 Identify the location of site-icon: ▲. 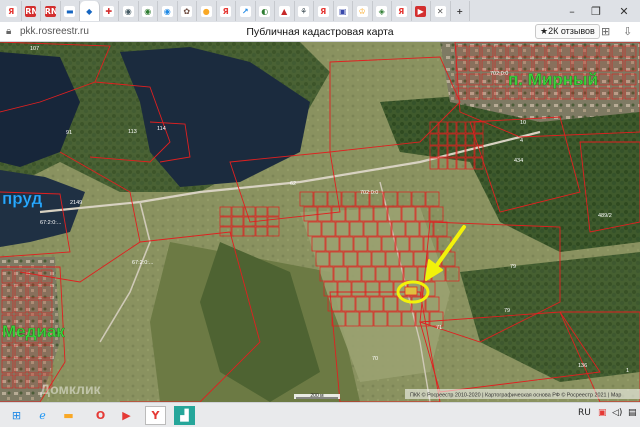
(284, 11).